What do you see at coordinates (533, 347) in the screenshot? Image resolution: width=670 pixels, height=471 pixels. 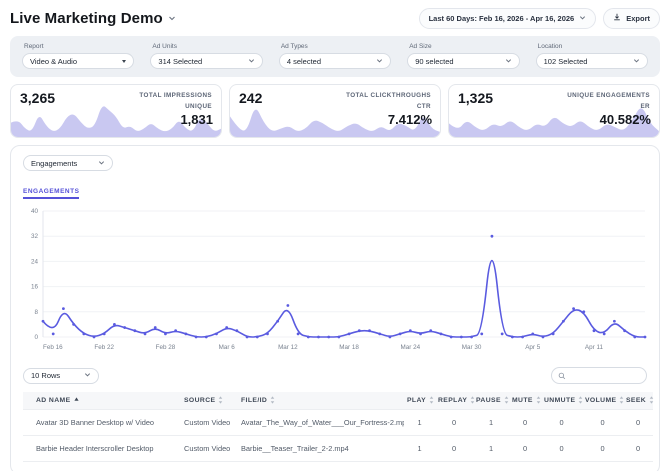 I see `svg-text: Apr 5` at bounding box center [533, 347].